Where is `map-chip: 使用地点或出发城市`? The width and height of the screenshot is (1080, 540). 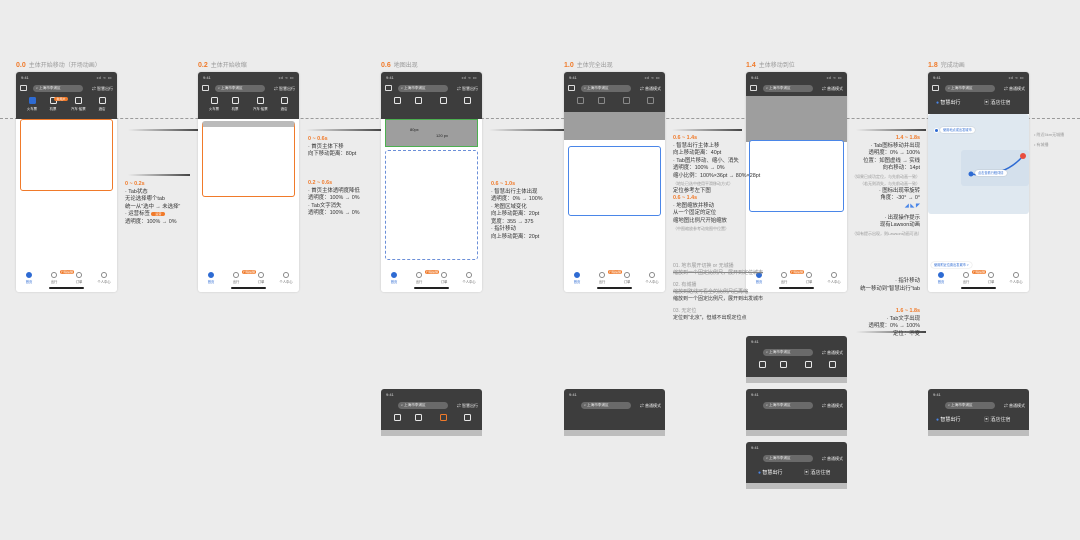
map-chip: 使用地点或出发城市 is located at coordinates (957, 130).